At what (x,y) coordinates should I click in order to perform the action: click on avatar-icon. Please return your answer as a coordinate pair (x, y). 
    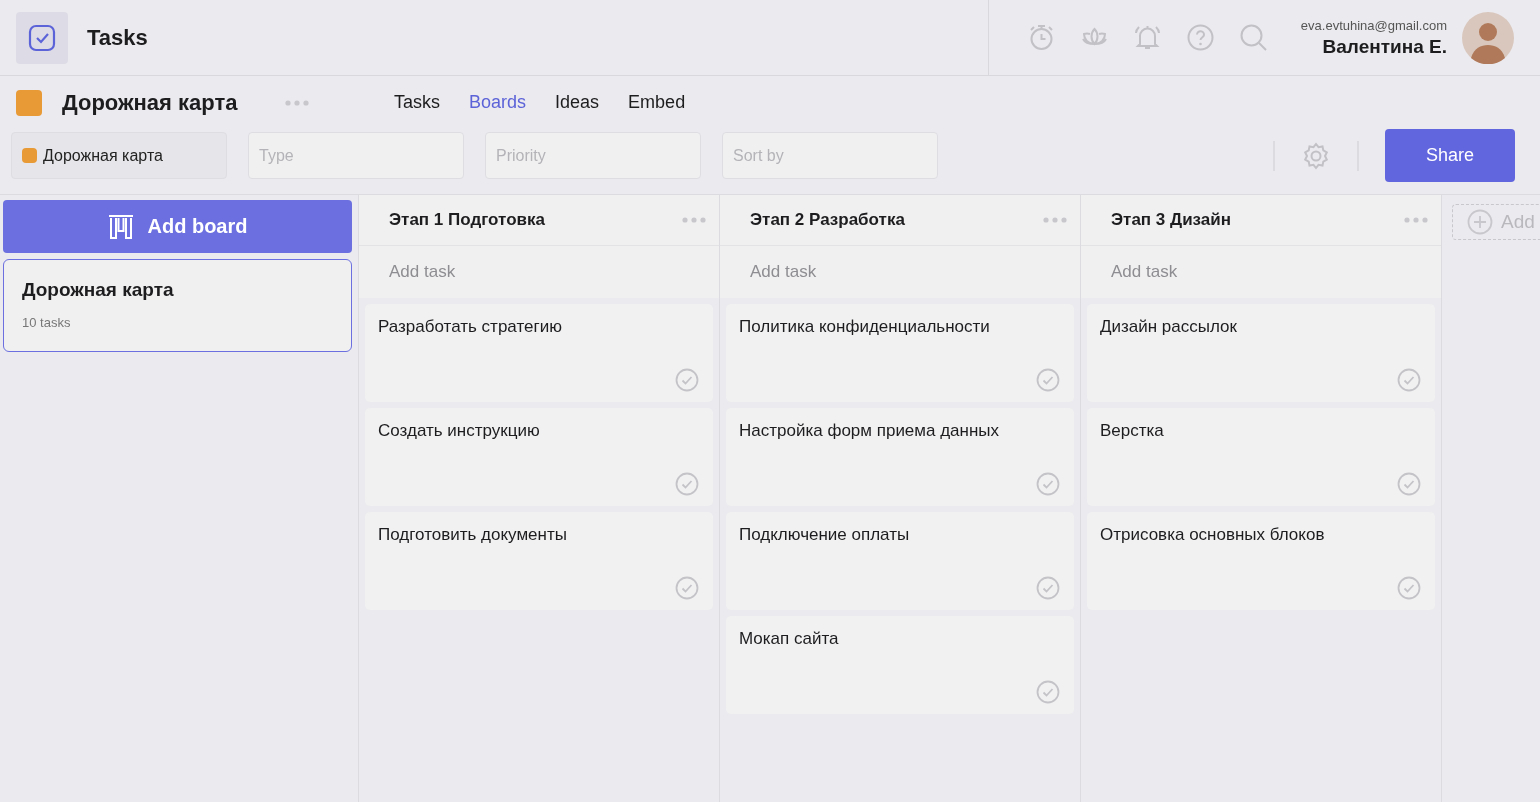
    Looking at the image, I should click on (1488, 37).